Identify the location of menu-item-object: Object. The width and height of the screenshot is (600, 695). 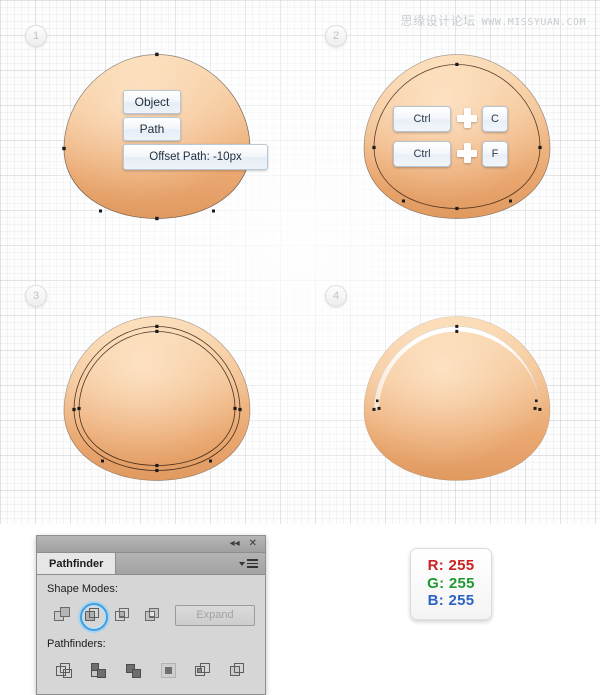
(152, 102).